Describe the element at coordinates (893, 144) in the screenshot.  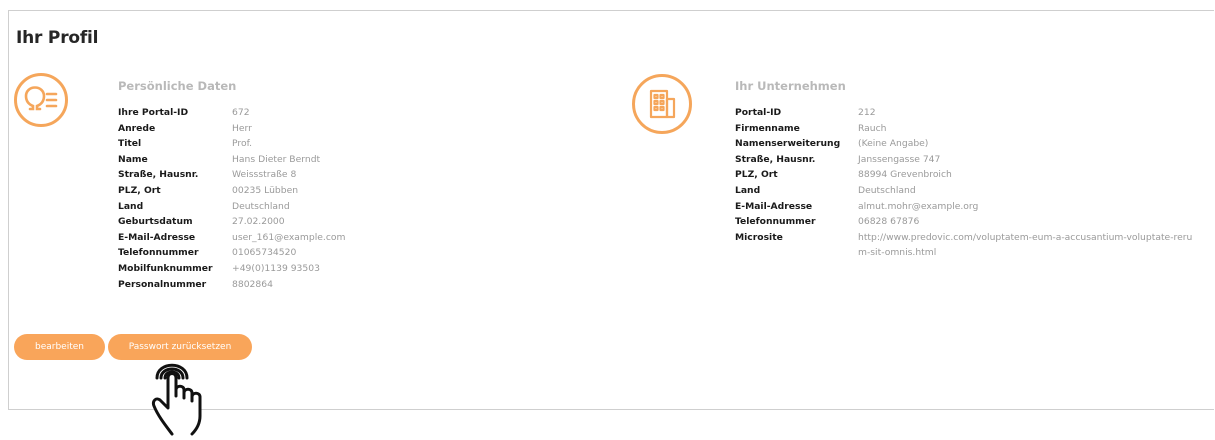
I see `field-value: (Keine Angabe)` at that location.